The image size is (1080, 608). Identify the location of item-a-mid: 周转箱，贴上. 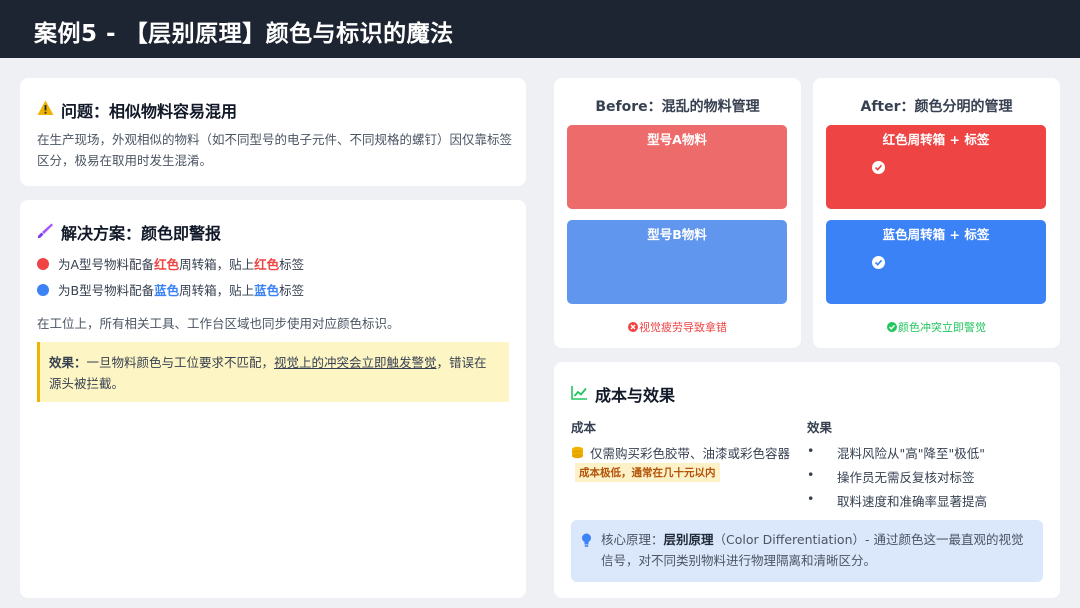
(217, 264).